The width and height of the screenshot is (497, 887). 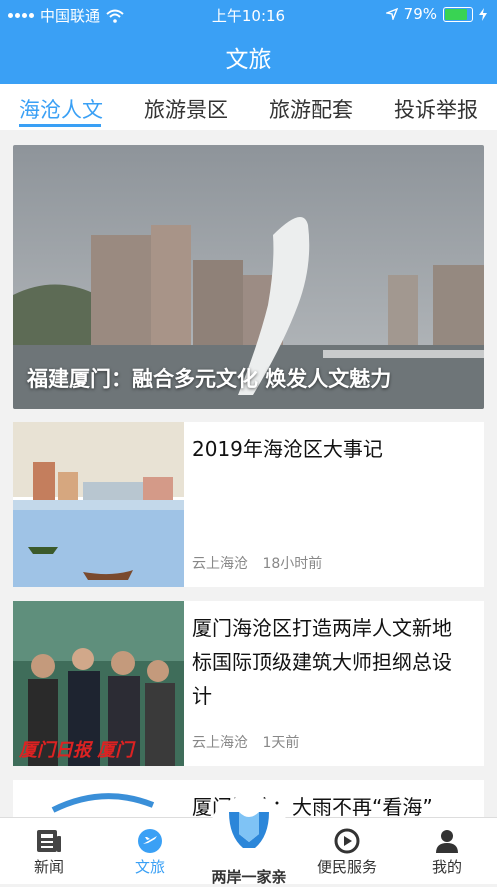 I want to click on tab-travel-services: 旅游配套, so click(x=311, y=109).